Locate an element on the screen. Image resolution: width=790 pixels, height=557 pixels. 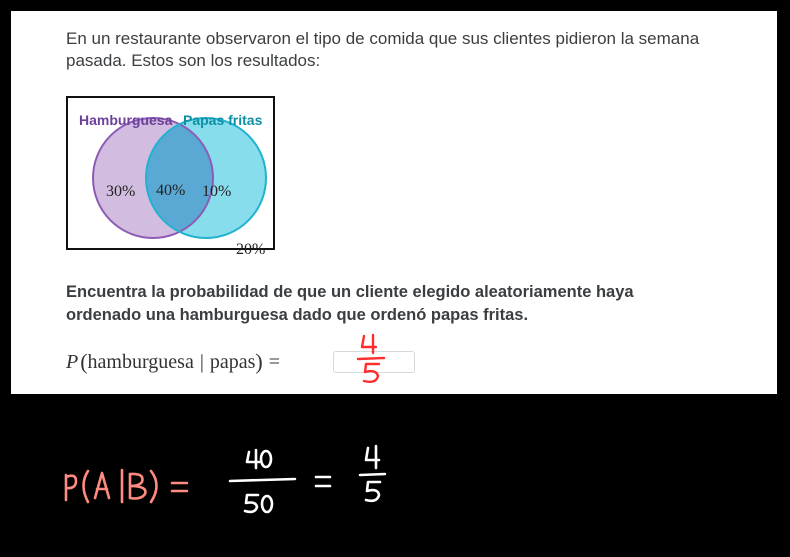
hand-numerator-4-right is located at coordinates (372, 457).